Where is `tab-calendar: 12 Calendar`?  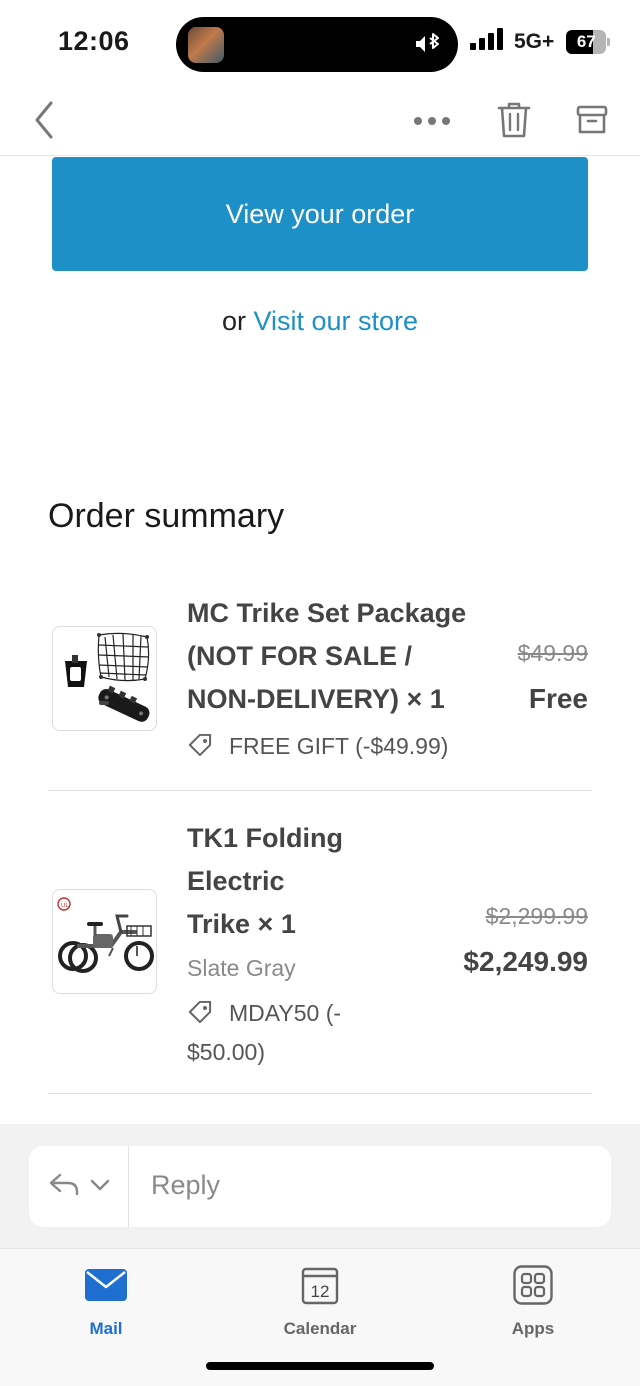 tab-calendar: 12 Calendar is located at coordinates (320, 1301).